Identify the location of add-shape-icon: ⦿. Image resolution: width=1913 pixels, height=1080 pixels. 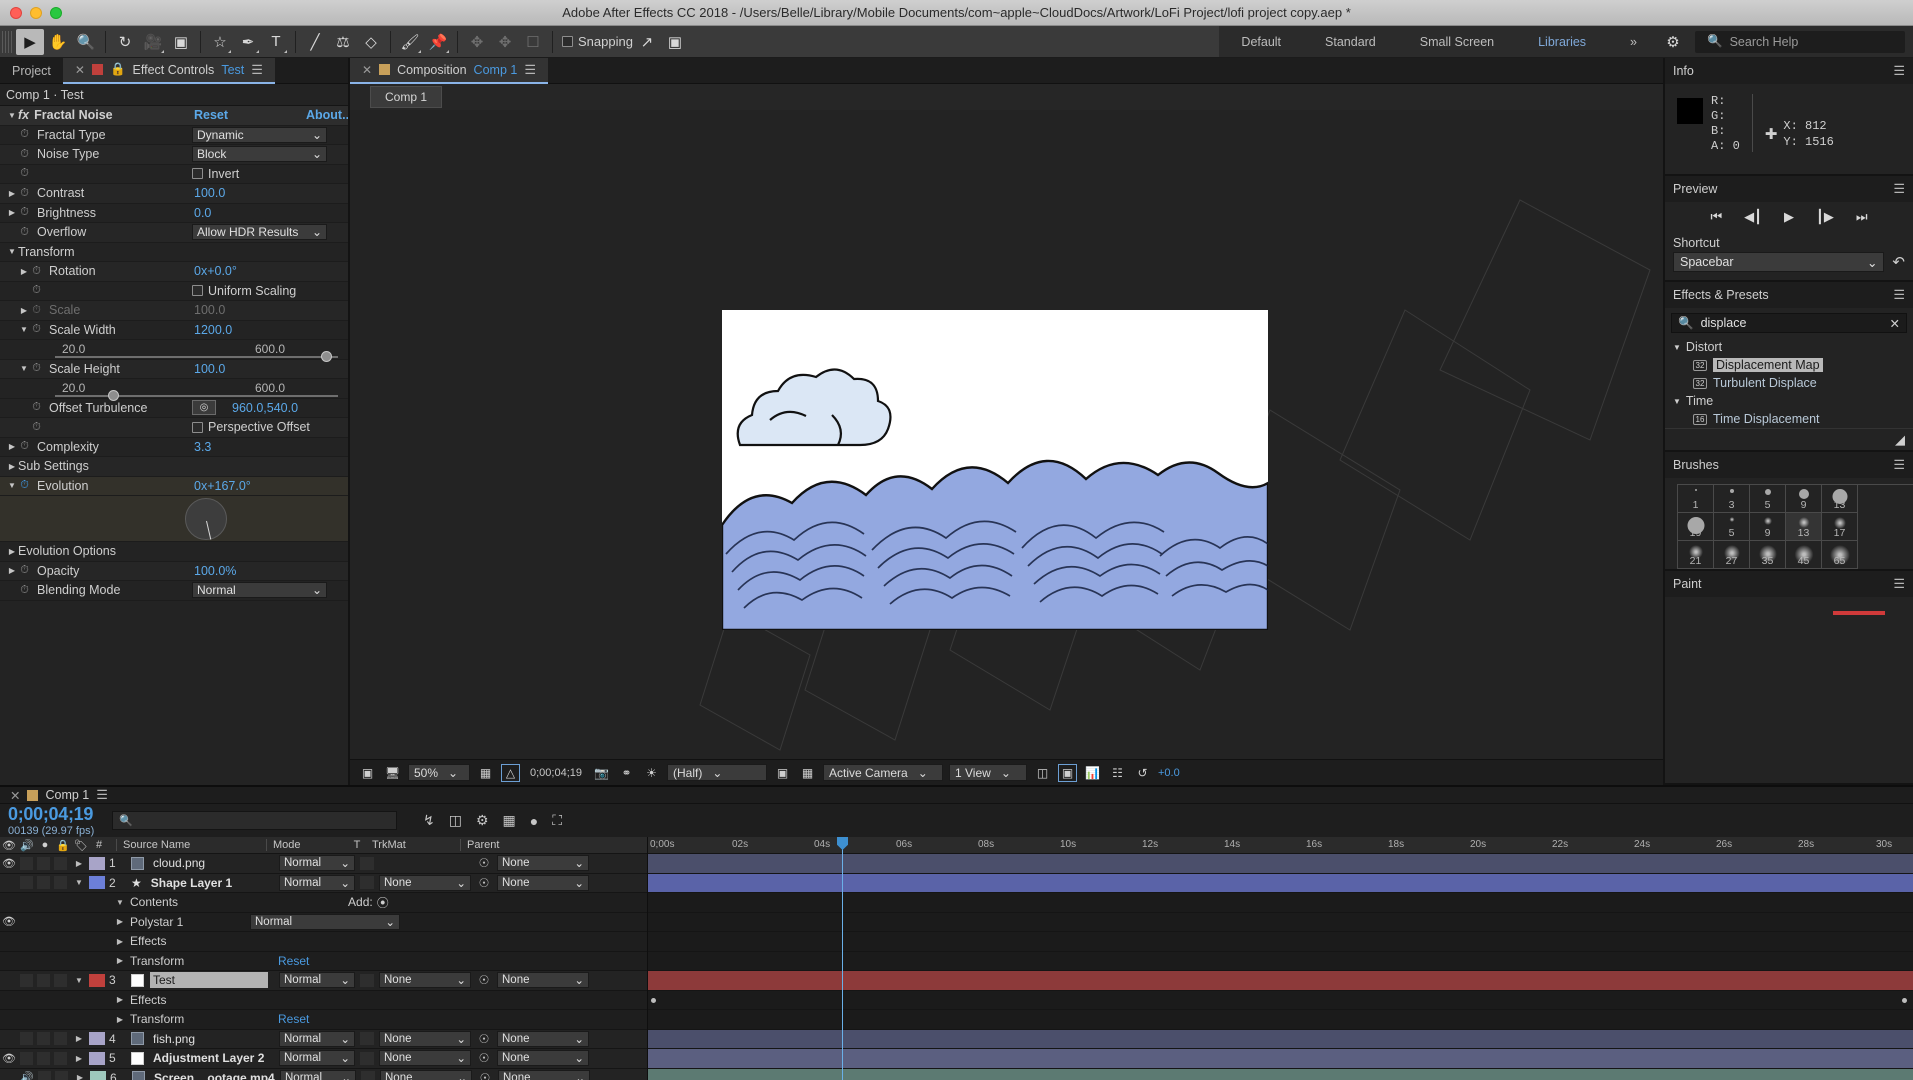
(383, 902).